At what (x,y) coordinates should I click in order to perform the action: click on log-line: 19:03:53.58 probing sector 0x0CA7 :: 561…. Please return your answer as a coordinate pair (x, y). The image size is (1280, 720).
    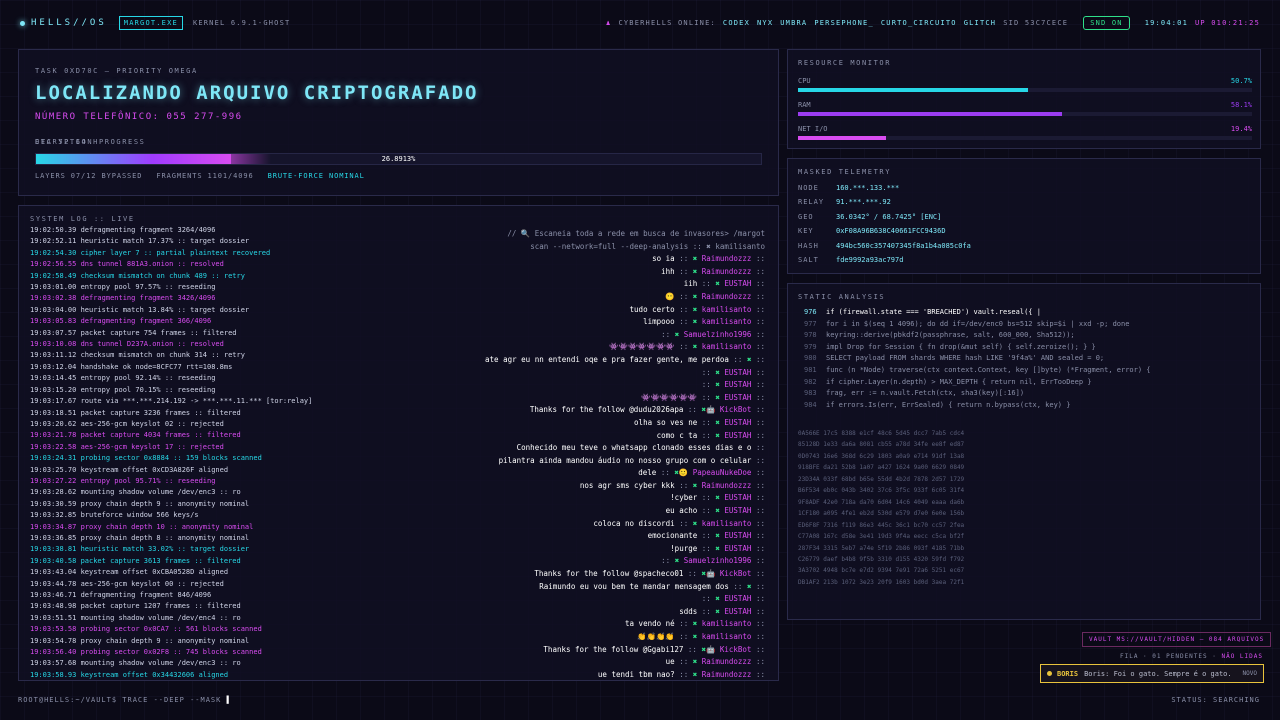
    Looking at the image, I should click on (146, 629).